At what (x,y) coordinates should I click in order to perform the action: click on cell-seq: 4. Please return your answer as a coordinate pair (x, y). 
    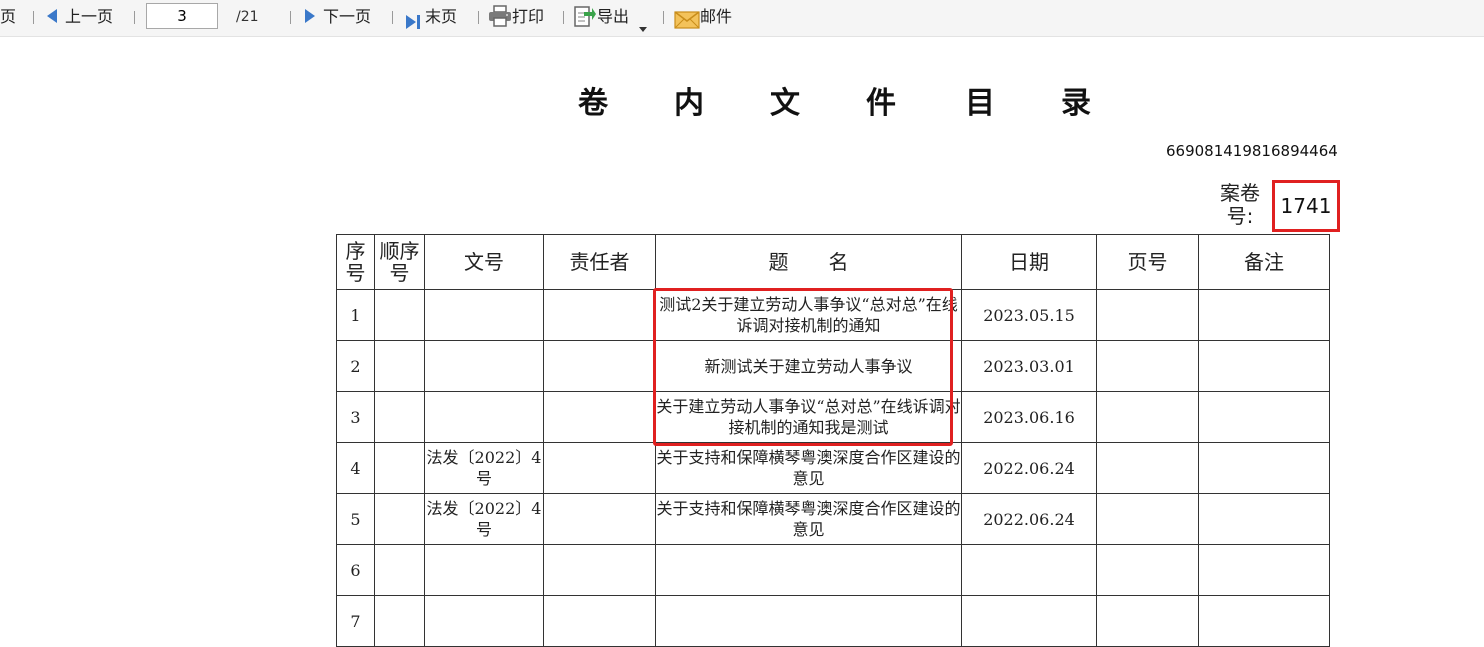
    Looking at the image, I should click on (355, 468).